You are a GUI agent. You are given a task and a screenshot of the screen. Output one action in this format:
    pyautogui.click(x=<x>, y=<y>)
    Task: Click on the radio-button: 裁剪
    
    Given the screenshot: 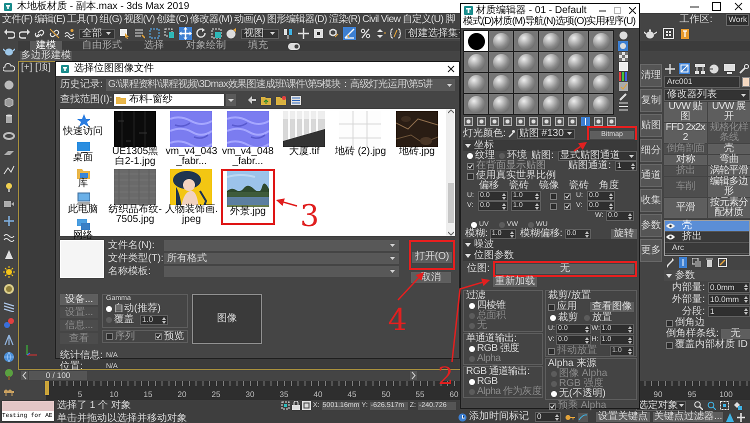 What is the action you would take?
    pyautogui.click(x=564, y=318)
    